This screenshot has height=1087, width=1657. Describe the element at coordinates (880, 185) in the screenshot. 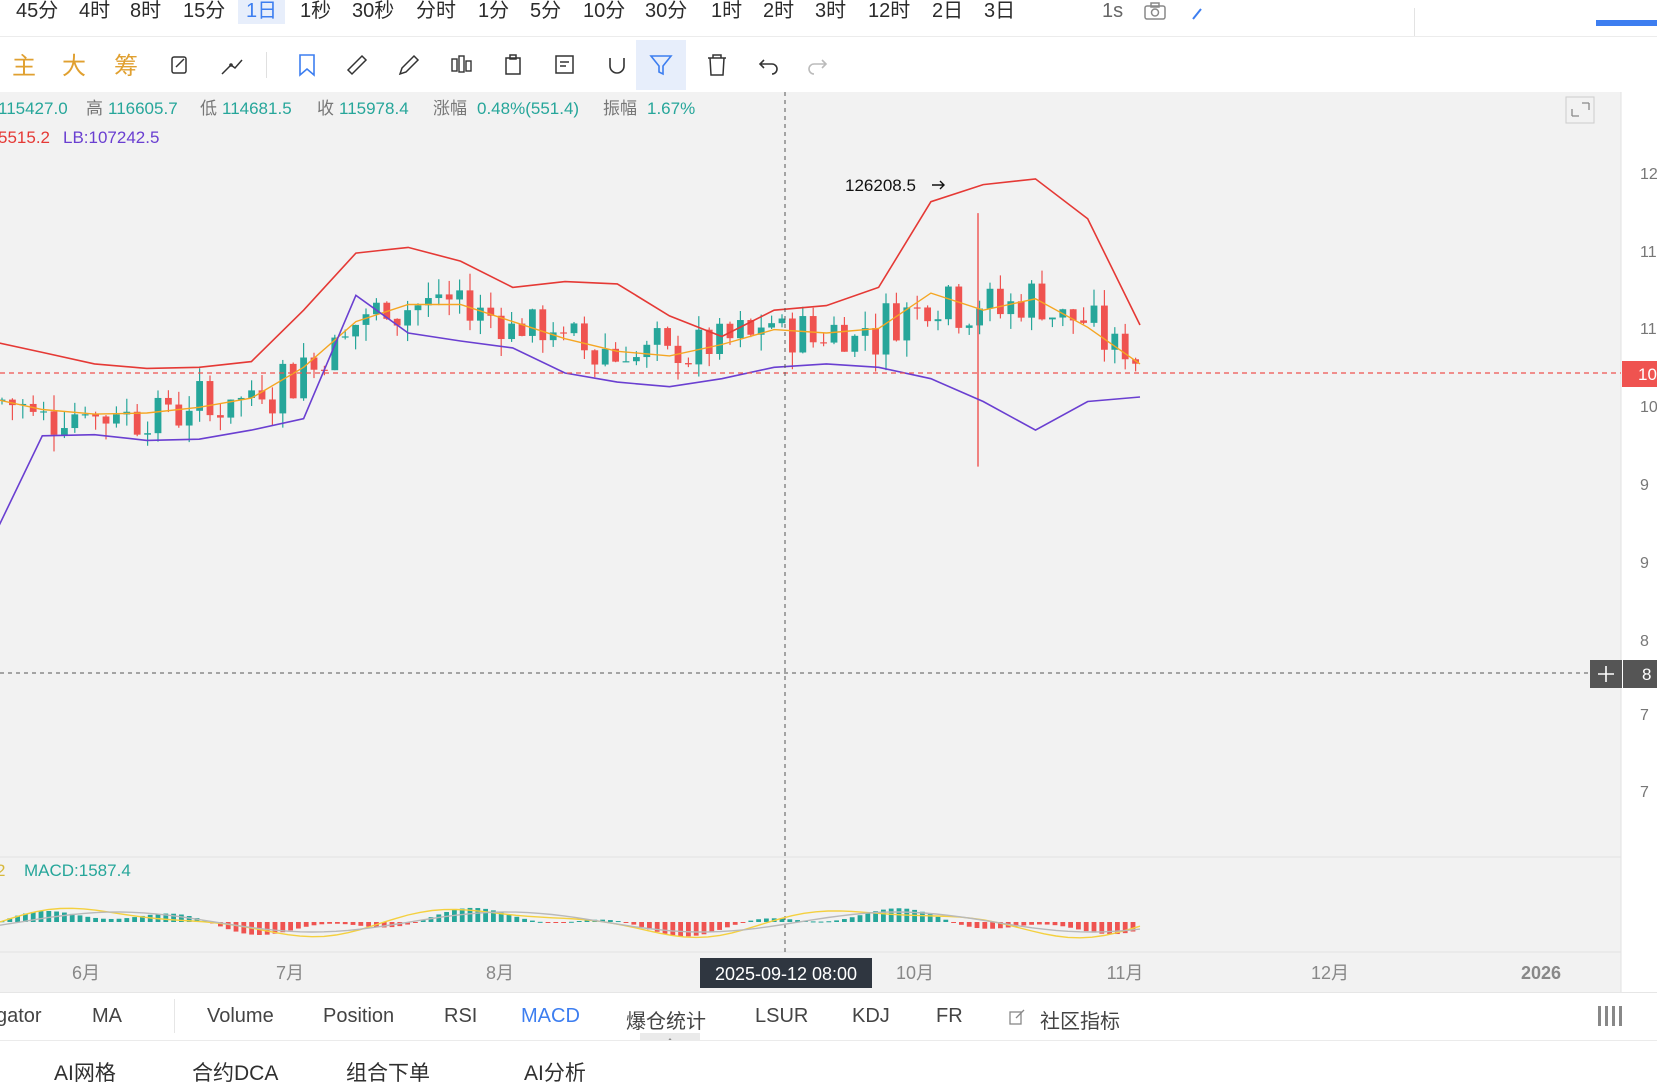

I see `high-price-marker: 126208.5` at that location.